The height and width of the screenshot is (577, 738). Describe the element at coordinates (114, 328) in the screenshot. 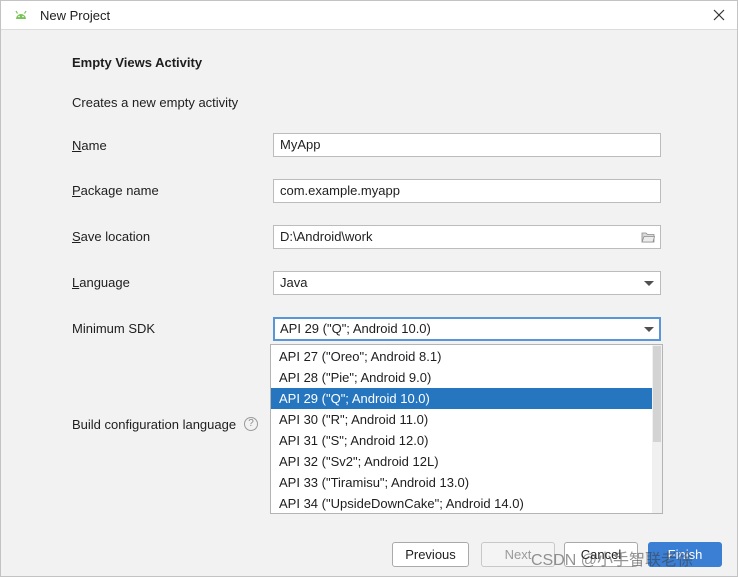

I see `minimum-sdk-label: Minimum SDK` at that location.